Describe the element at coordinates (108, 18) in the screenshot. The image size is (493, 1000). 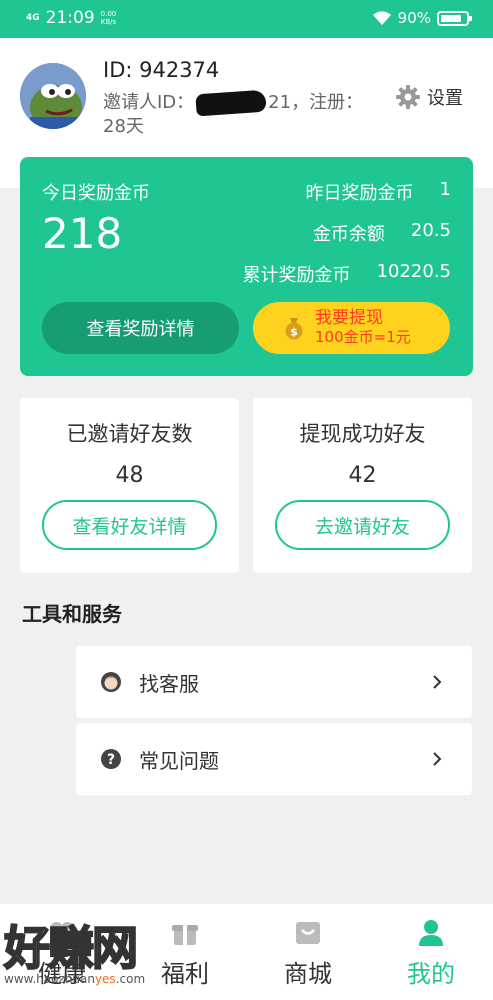
I see `network-speed: 0.00 KB/s` at that location.